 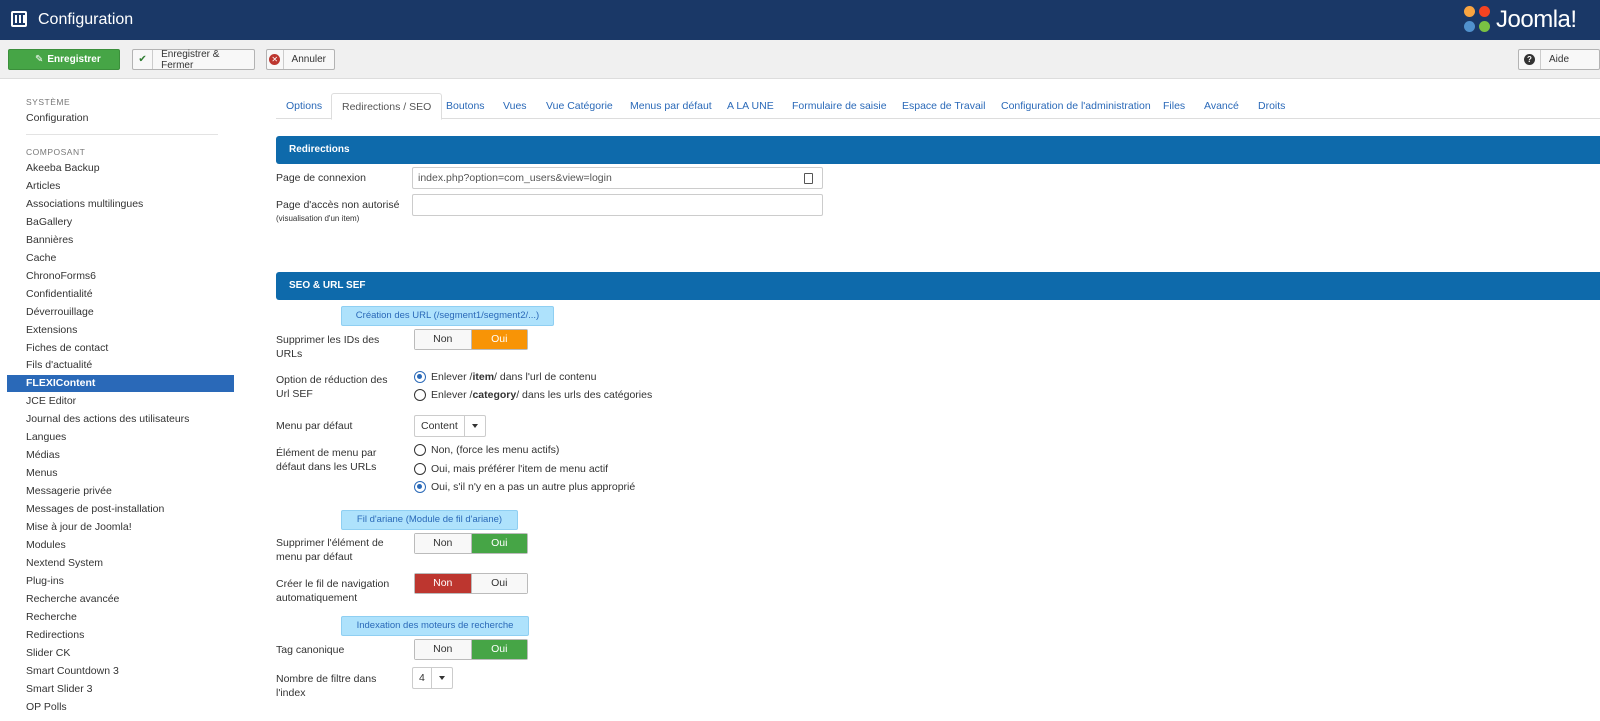 What do you see at coordinates (429, 520) in the screenshot?
I see `subheading-breadcrumb: Fil d'ariane (Module de fil d'ariane)` at bounding box center [429, 520].